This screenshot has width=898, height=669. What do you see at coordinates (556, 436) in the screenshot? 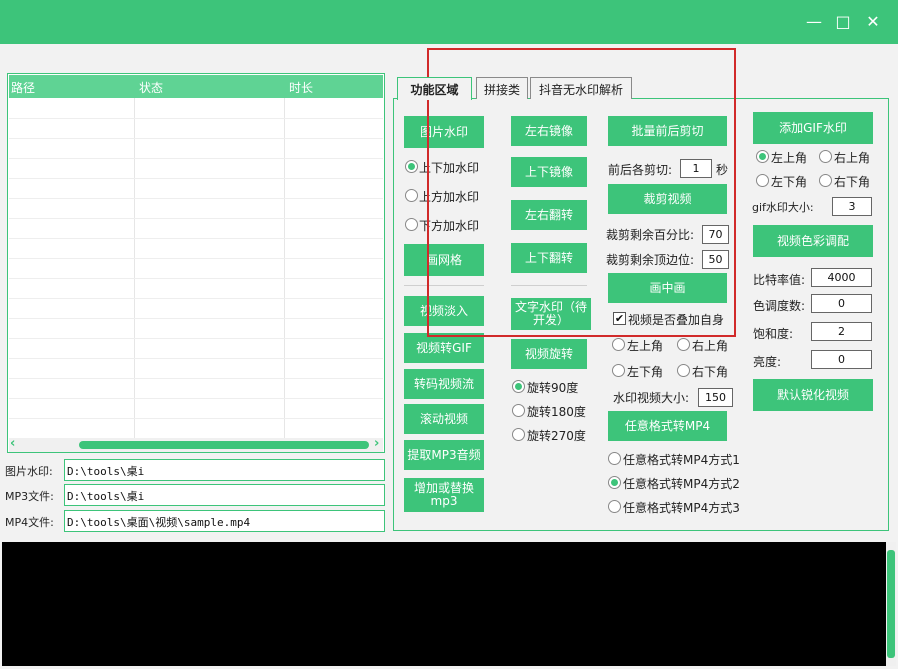
I see `rotate-270-label: 旋转270度` at bounding box center [556, 436].